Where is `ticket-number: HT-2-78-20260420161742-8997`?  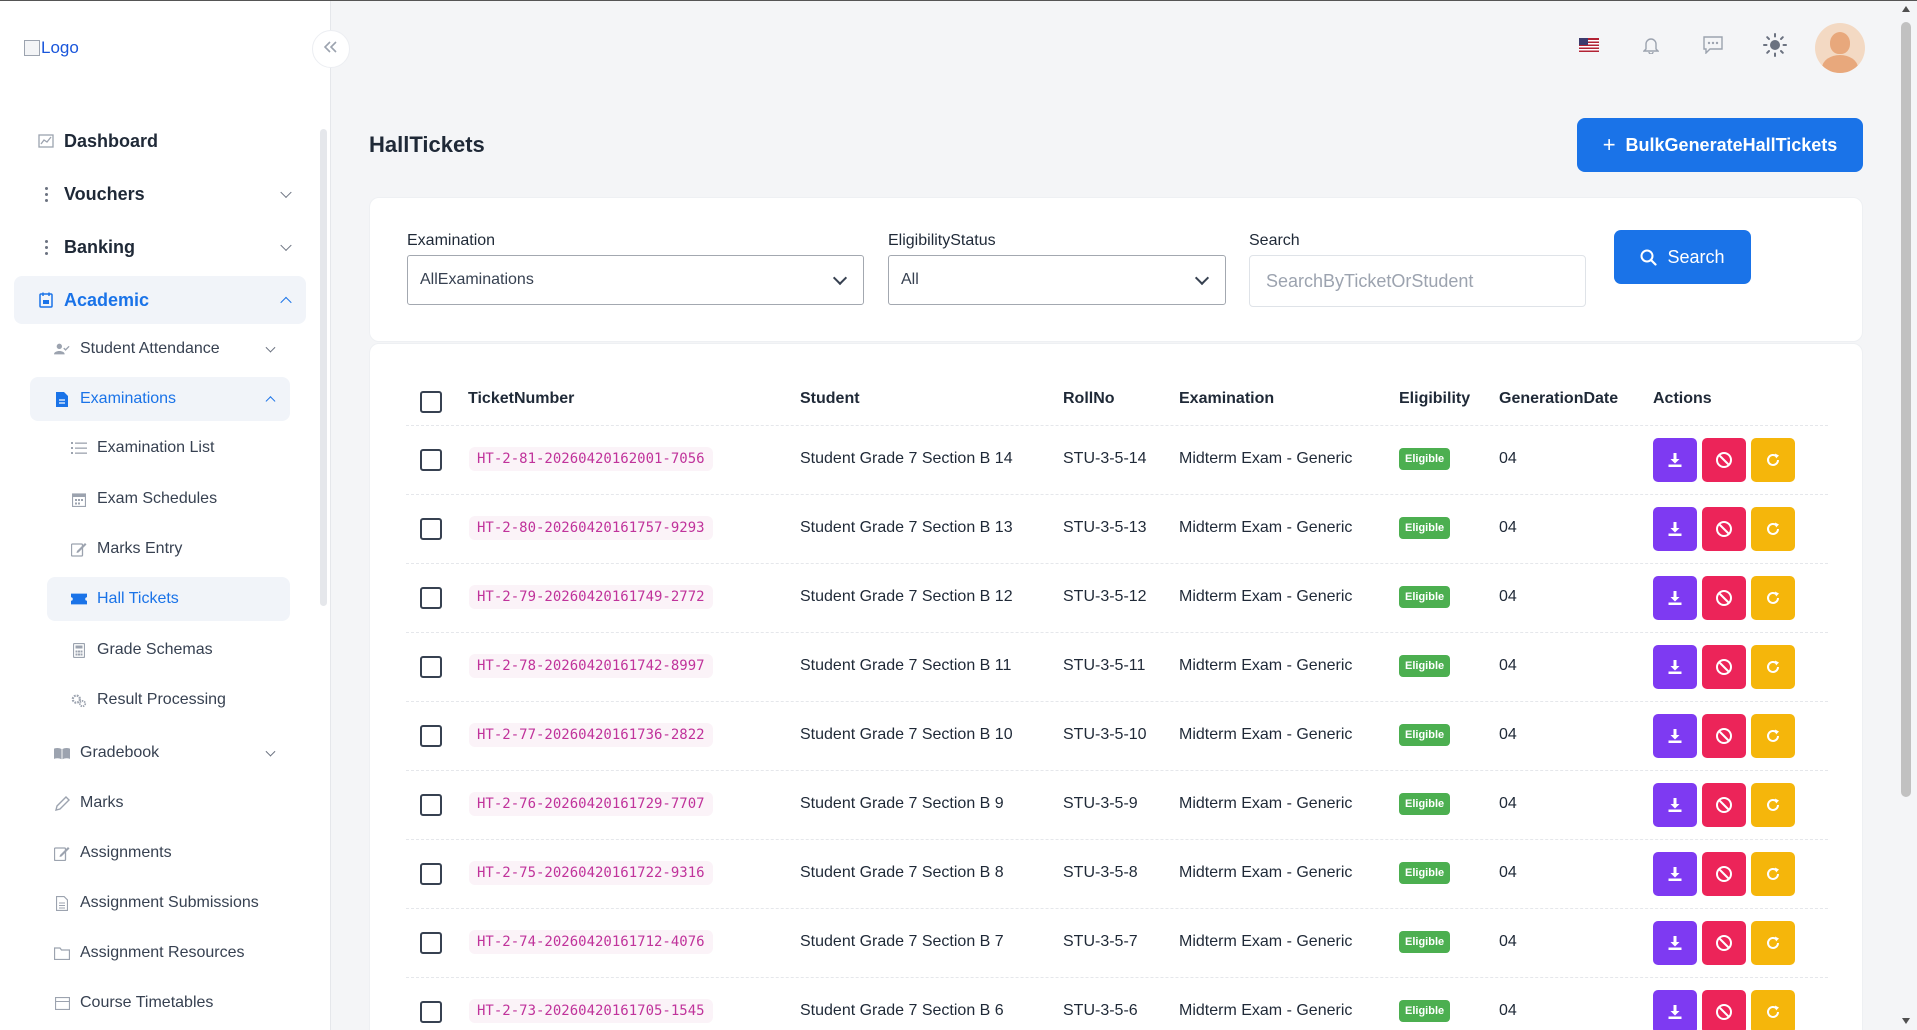 ticket-number: HT-2-78-20260420161742-8997 is located at coordinates (591, 666).